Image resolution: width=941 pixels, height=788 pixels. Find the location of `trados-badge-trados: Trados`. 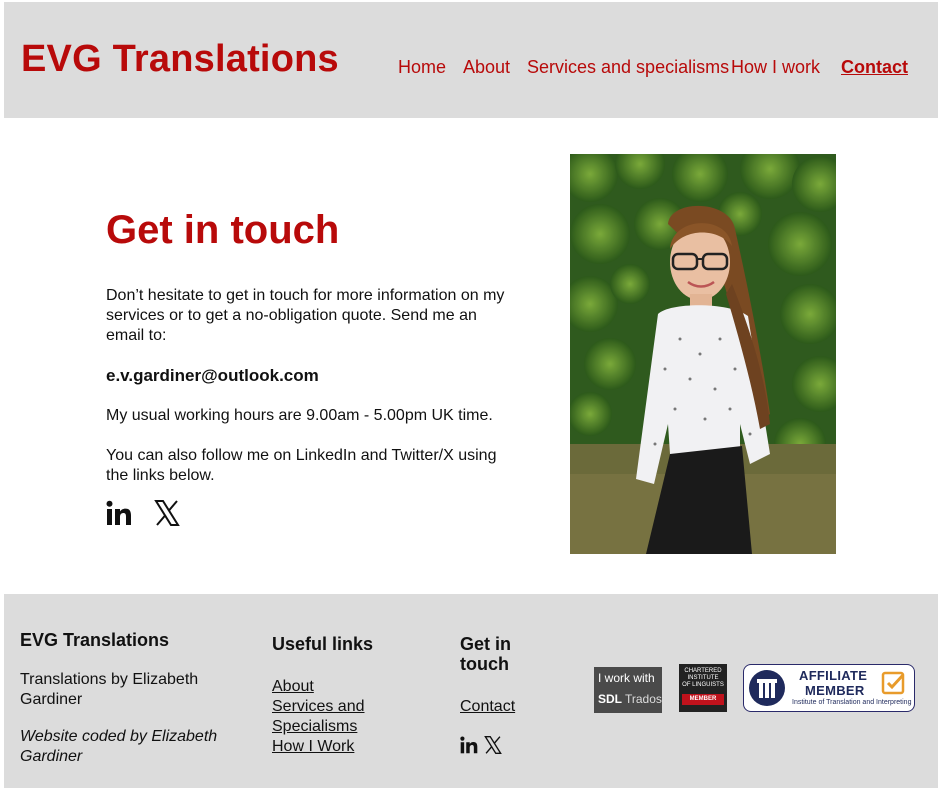

trados-badge-trados: Trados is located at coordinates (643, 699).